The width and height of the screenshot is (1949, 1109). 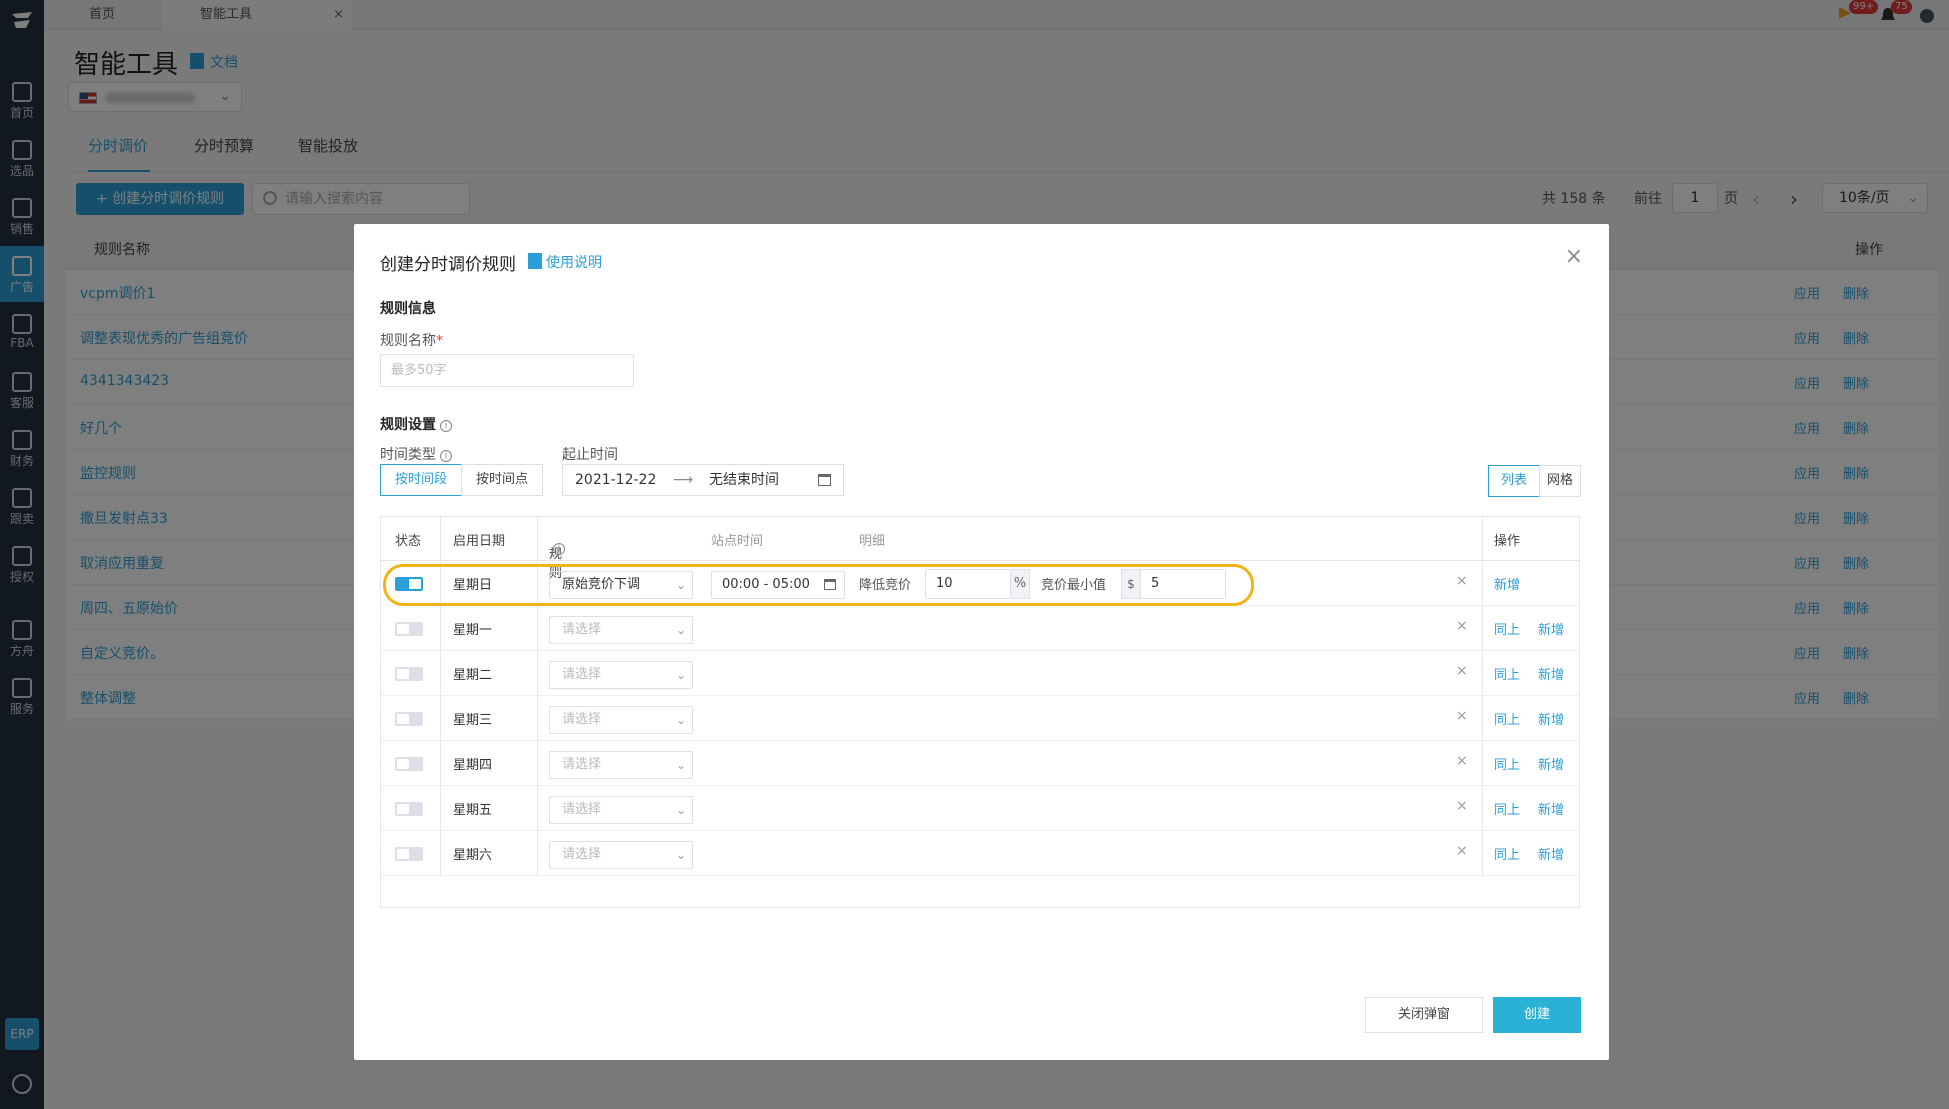 I want to click on help-link: 使用说明, so click(x=565, y=262).